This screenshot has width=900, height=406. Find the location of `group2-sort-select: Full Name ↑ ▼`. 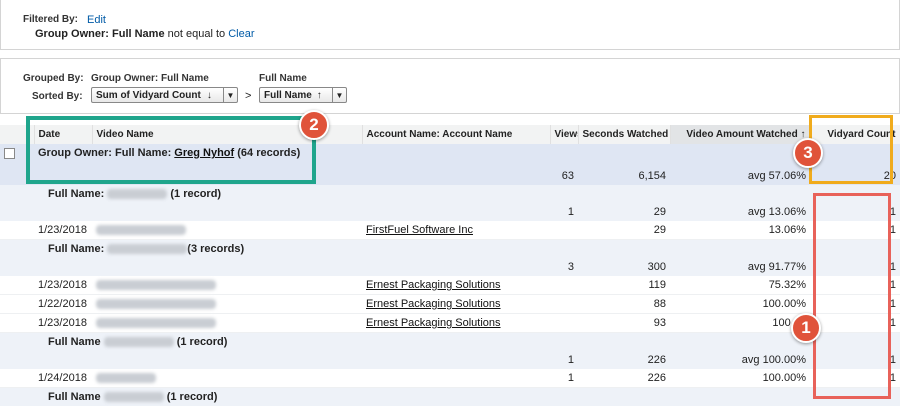

group2-sort-select: Full Name ↑ ▼ is located at coordinates (303, 95).